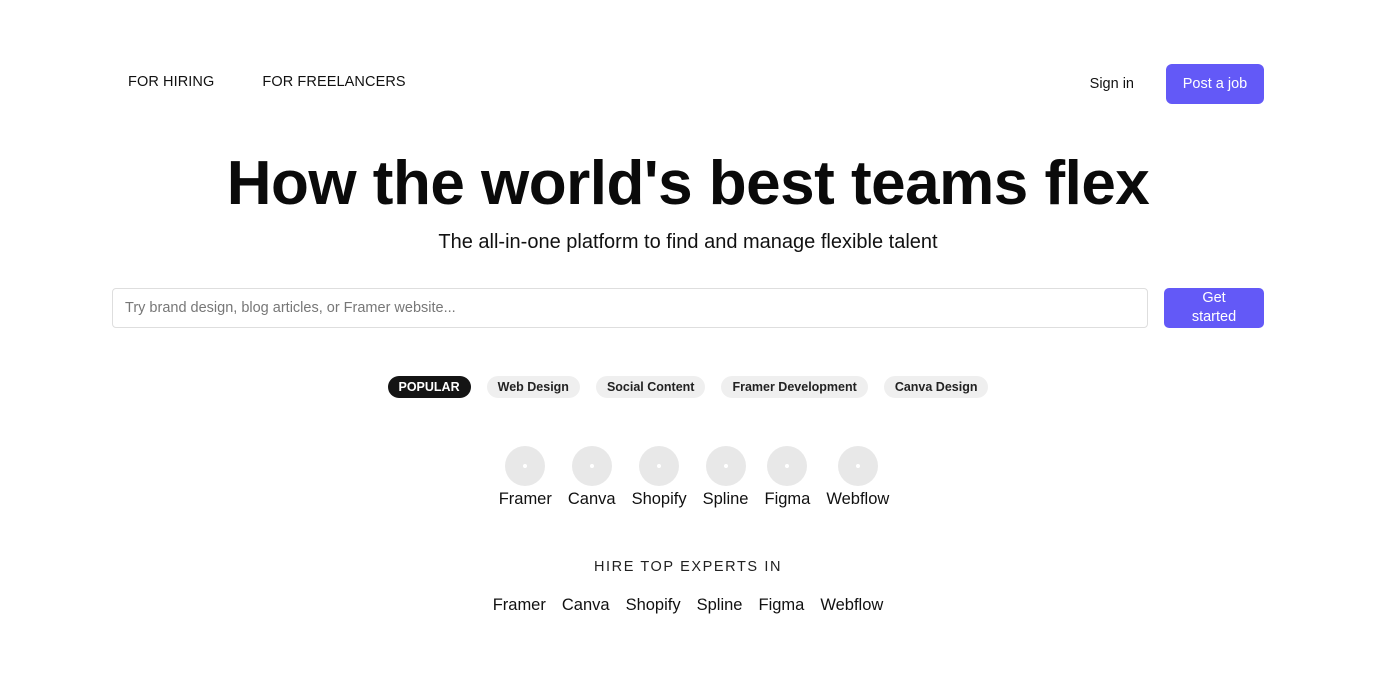  What do you see at coordinates (1214, 308) in the screenshot?
I see `get-started-button: Get started` at bounding box center [1214, 308].